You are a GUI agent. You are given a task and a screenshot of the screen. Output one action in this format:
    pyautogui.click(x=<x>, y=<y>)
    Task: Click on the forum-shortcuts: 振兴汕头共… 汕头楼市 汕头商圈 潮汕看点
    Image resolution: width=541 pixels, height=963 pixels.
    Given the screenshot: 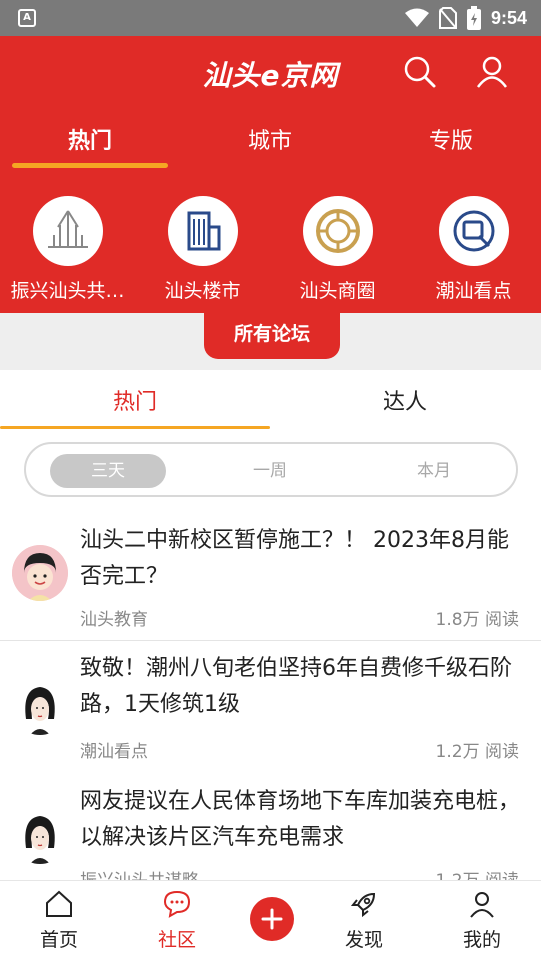 What is the action you would take?
    pyautogui.click(x=270, y=251)
    